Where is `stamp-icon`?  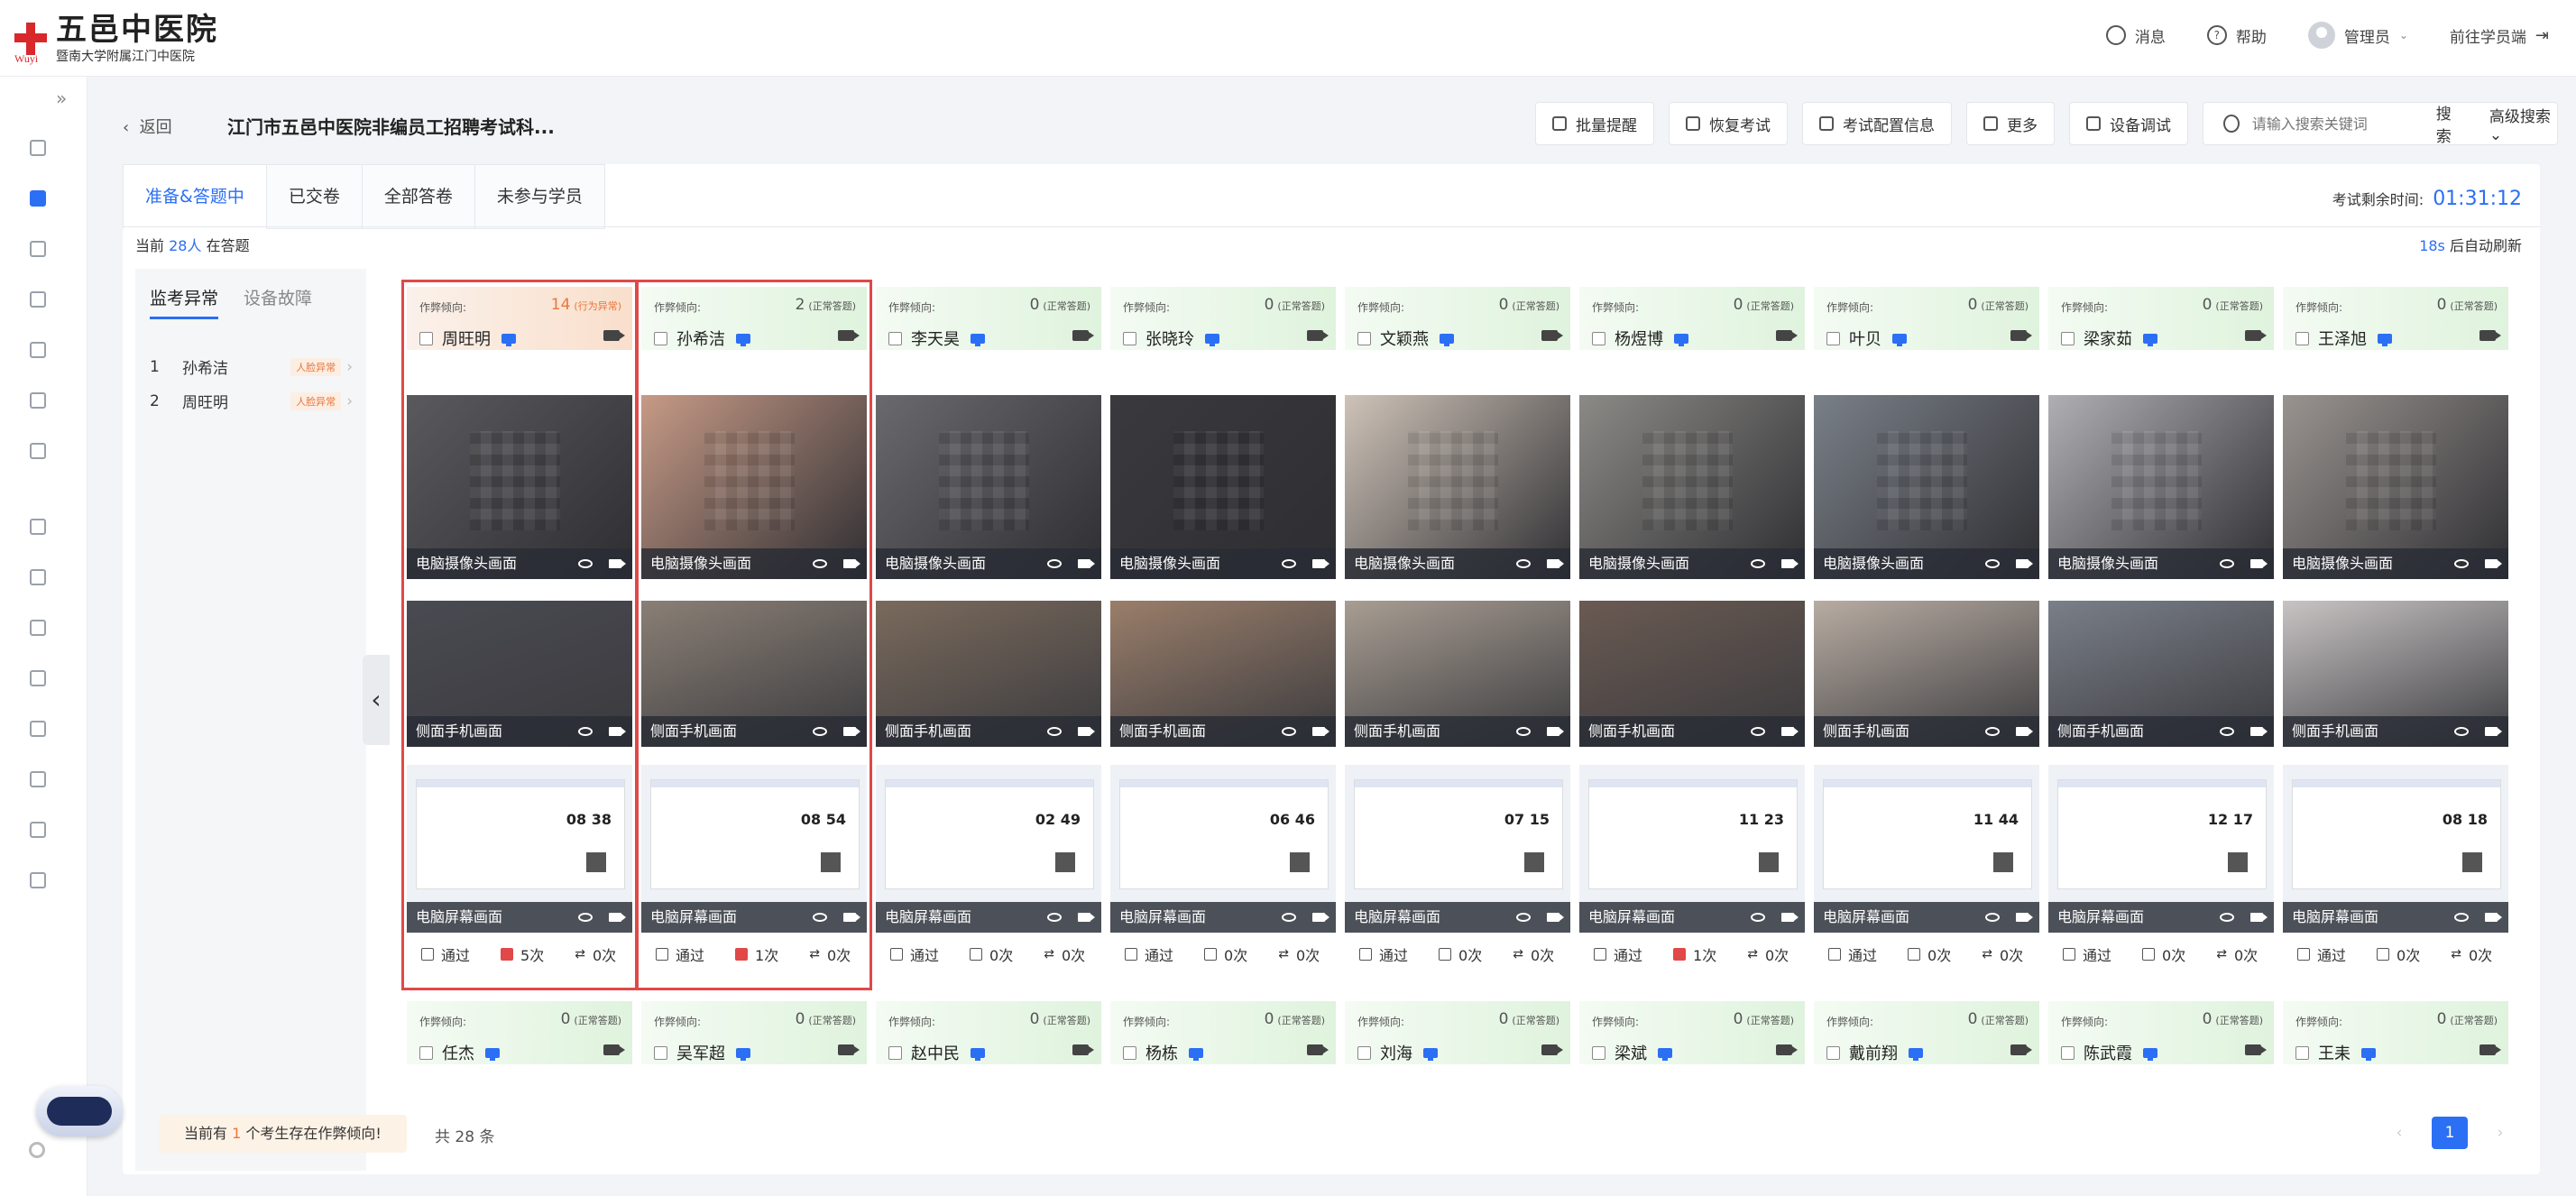
stamp-icon is located at coordinates (38, 300).